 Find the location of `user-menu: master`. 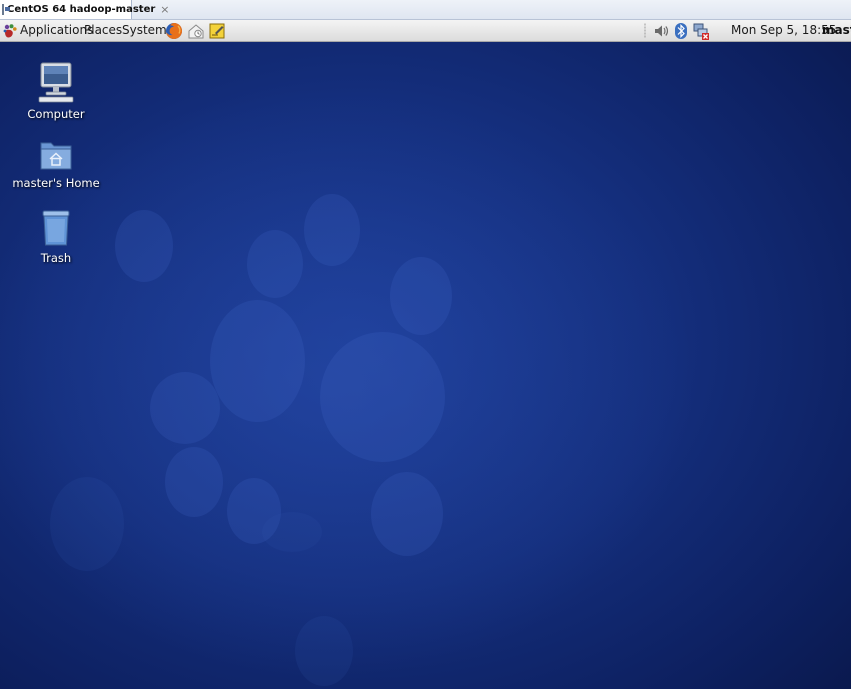

user-menu: master is located at coordinates (836, 30).